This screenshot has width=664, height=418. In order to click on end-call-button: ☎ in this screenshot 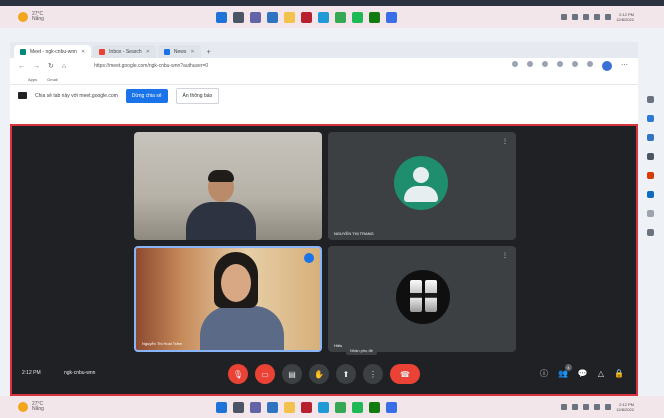, I will do `click(405, 374)`.